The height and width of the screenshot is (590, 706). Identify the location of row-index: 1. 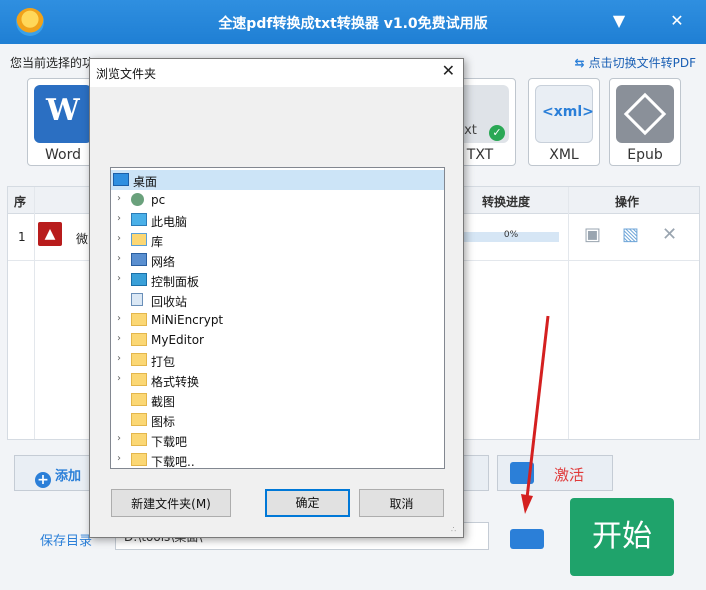
(22, 237).